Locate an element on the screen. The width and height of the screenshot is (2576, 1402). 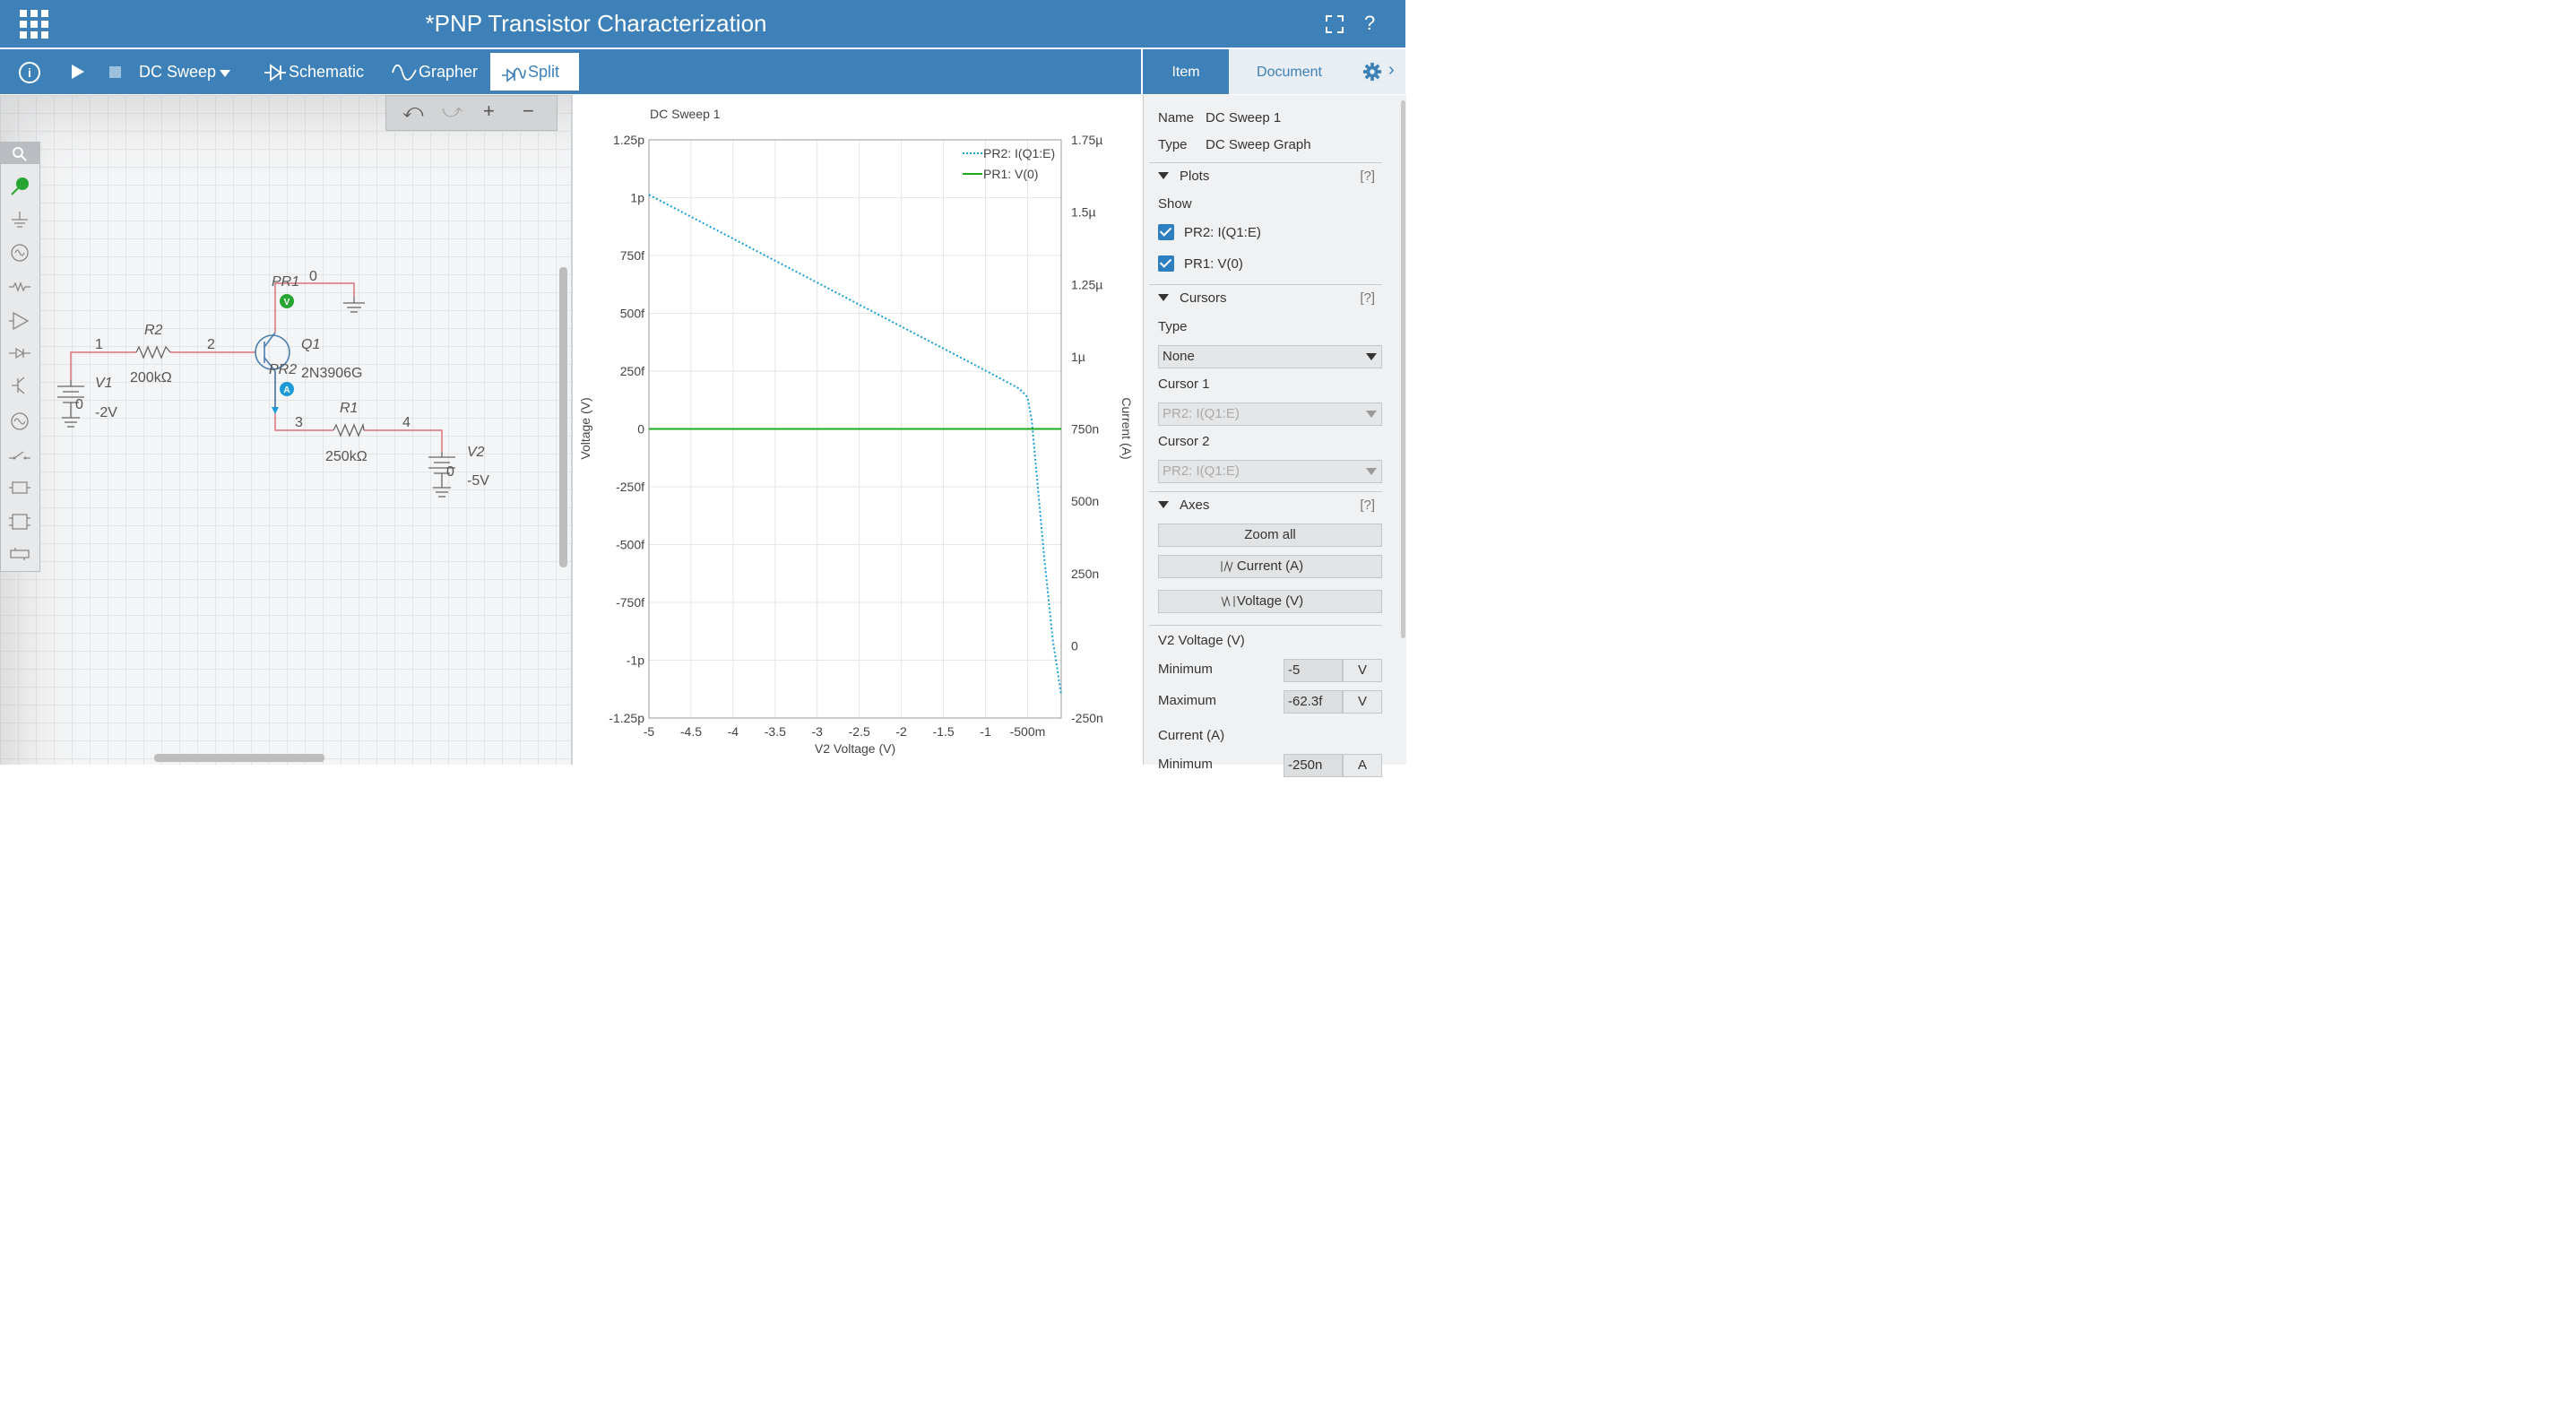
r1-resistor is located at coordinates (349, 430).